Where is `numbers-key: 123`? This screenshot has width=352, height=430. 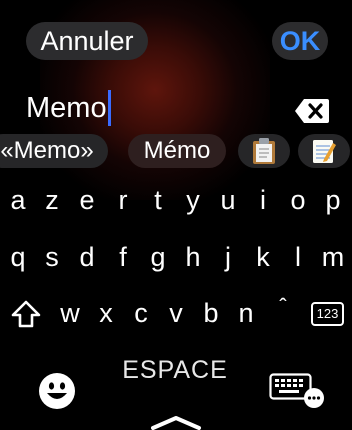
numbers-key: 123 is located at coordinates (327, 314).